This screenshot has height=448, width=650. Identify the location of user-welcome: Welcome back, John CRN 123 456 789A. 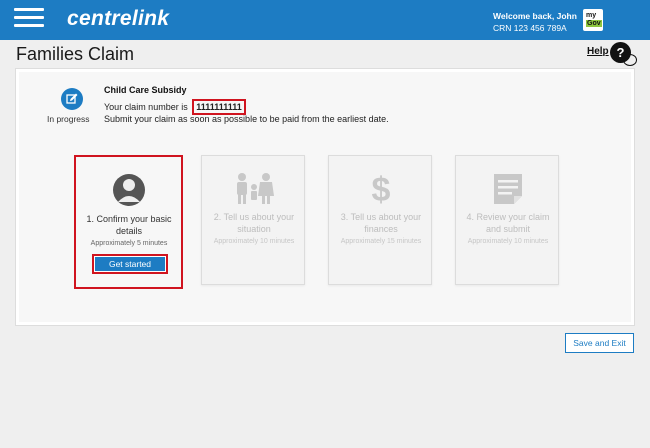
(535, 22).